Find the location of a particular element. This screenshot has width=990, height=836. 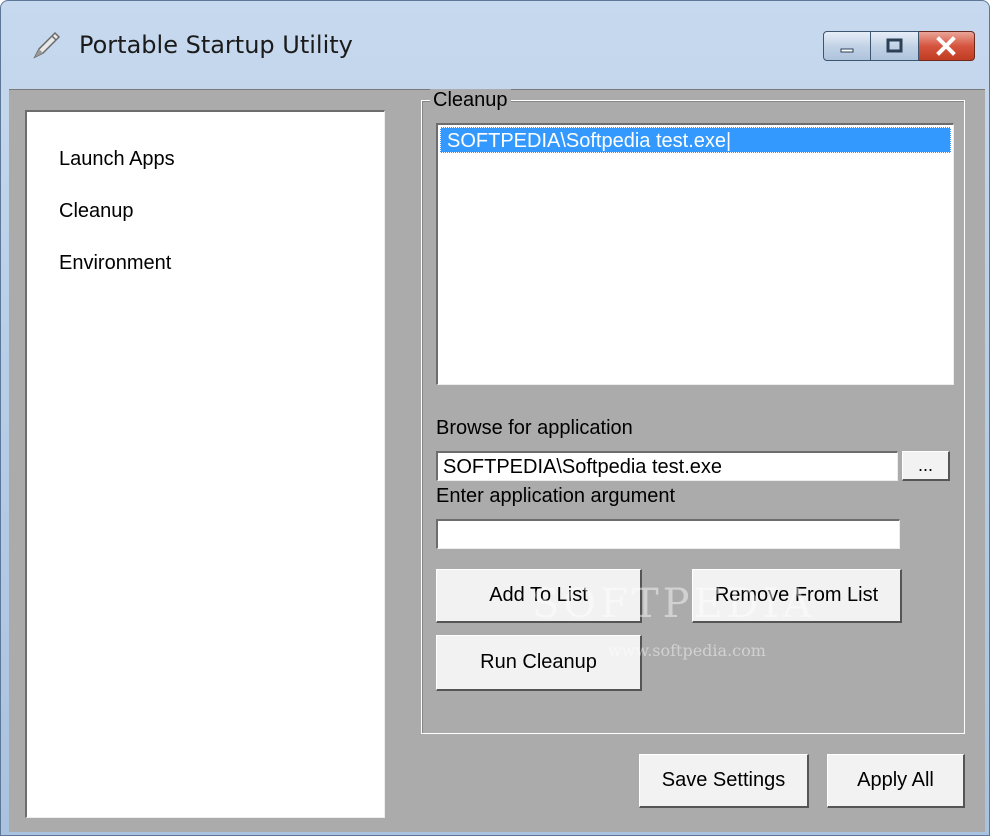

remove-from-list-button: Remove From List is located at coordinates (797, 596).